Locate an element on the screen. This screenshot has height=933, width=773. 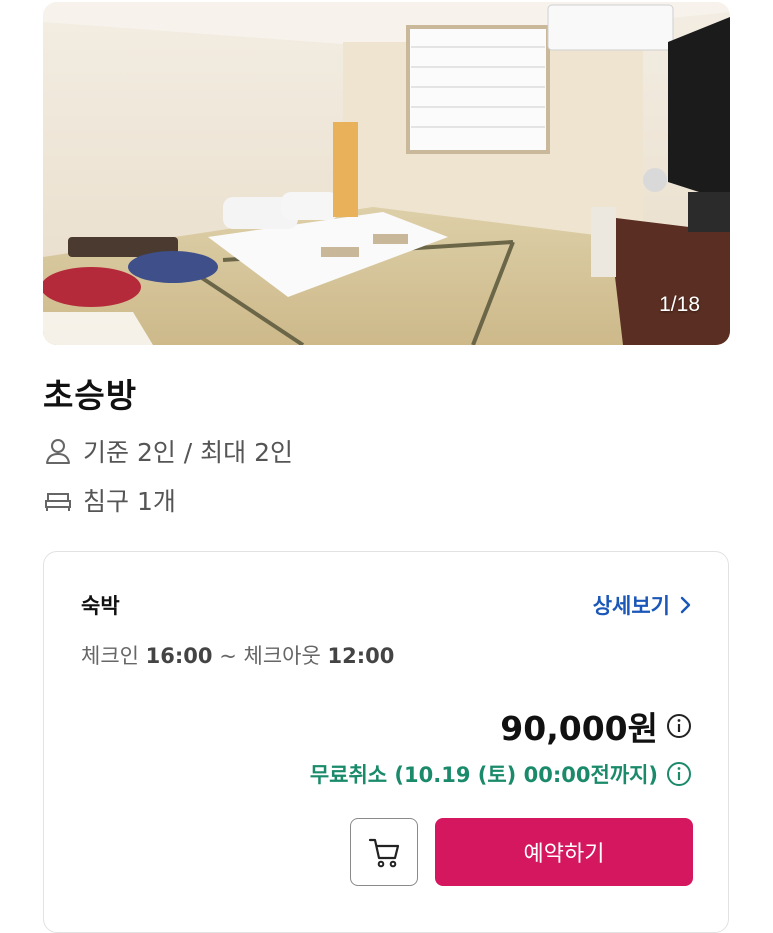
price-row: 90,000원 is located at coordinates (596, 726).